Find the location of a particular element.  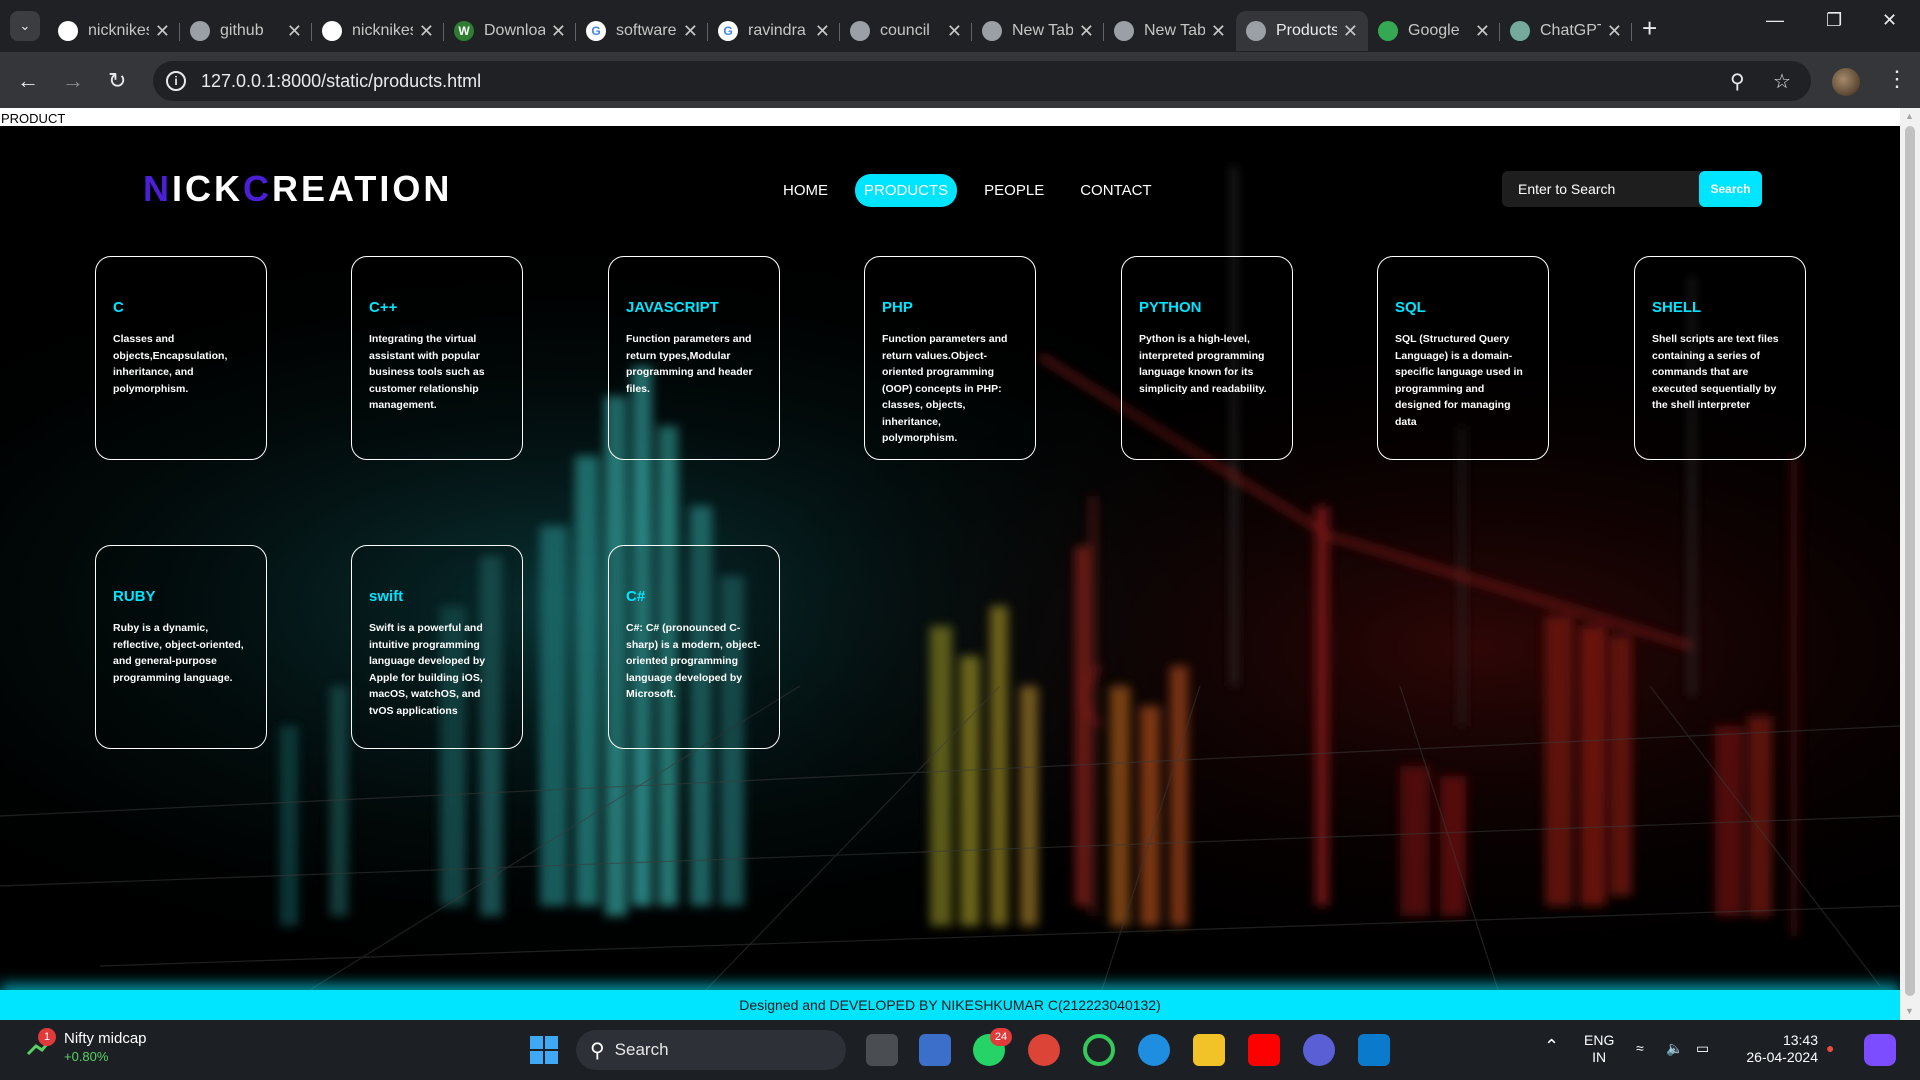

scroll-thumb is located at coordinates (1910, 561).